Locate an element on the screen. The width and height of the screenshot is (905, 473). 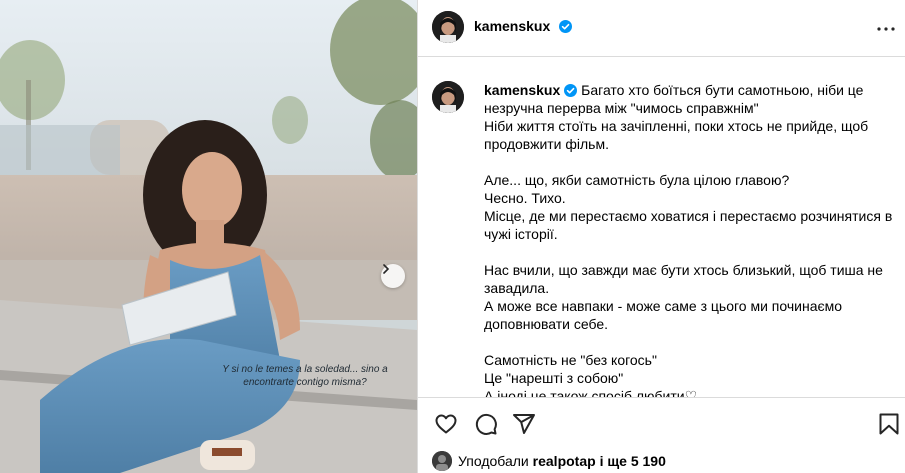
comment-button is located at coordinates (486, 426).